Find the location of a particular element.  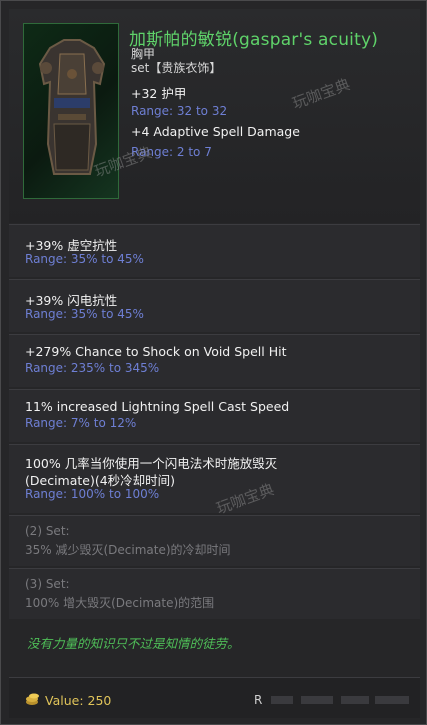

affix-stat: 11% increased Lightning Spell Cast Speed is located at coordinates (157, 406).